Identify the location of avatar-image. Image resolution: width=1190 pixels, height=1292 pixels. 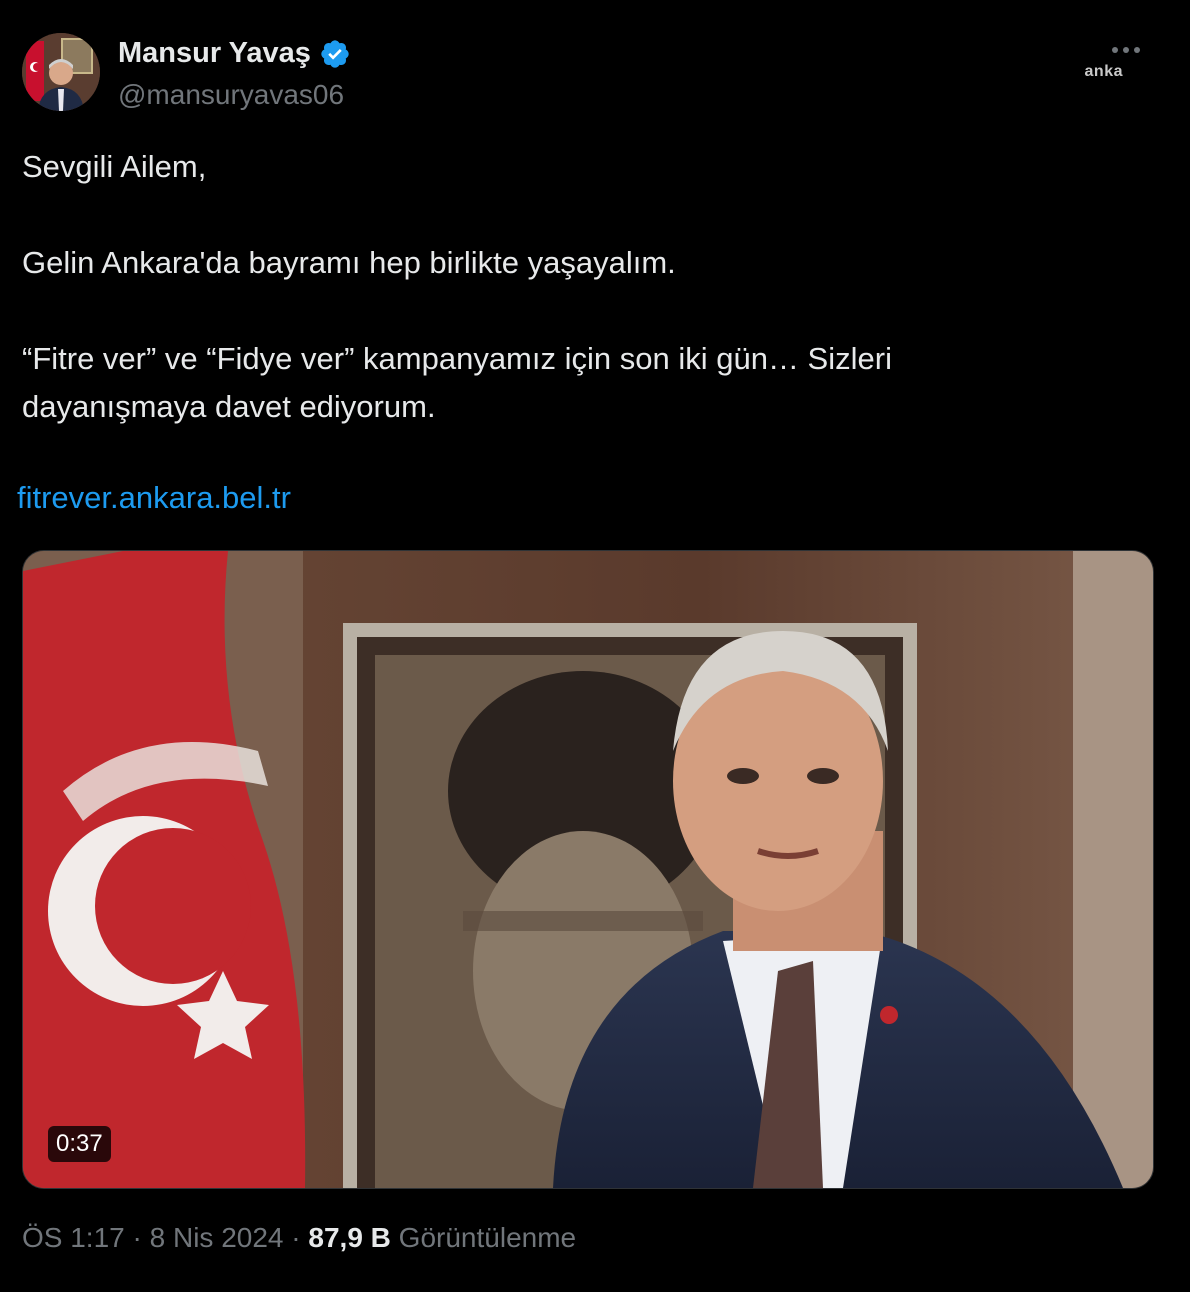
(61, 72).